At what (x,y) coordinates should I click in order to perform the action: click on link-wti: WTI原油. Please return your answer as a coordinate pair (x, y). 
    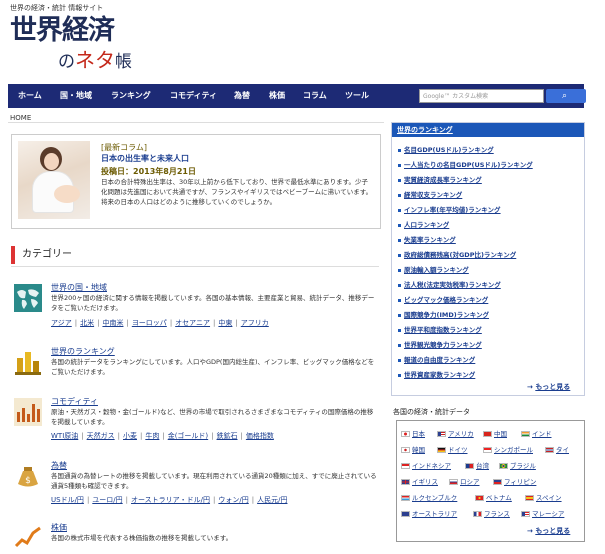
    Looking at the image, I should click on (64, 436).